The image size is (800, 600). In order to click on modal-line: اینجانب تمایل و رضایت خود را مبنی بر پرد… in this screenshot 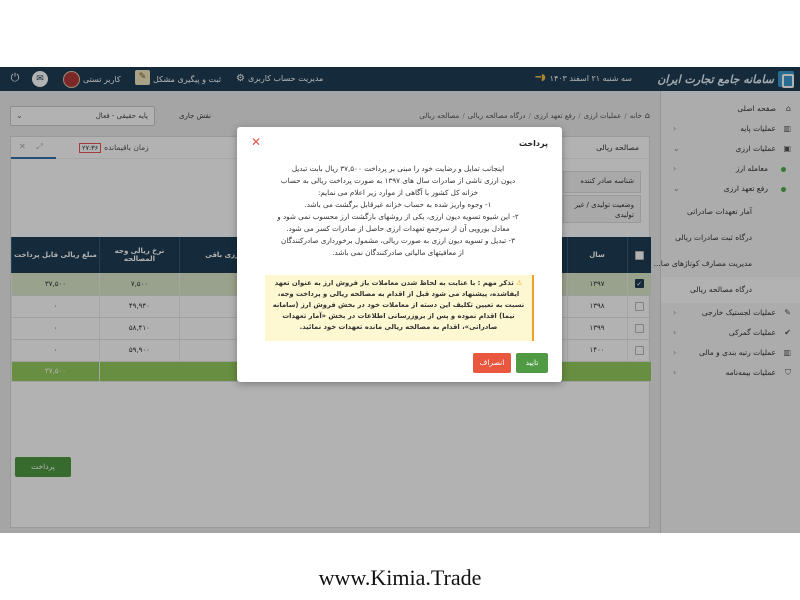, I will do `click(398, 168)`.